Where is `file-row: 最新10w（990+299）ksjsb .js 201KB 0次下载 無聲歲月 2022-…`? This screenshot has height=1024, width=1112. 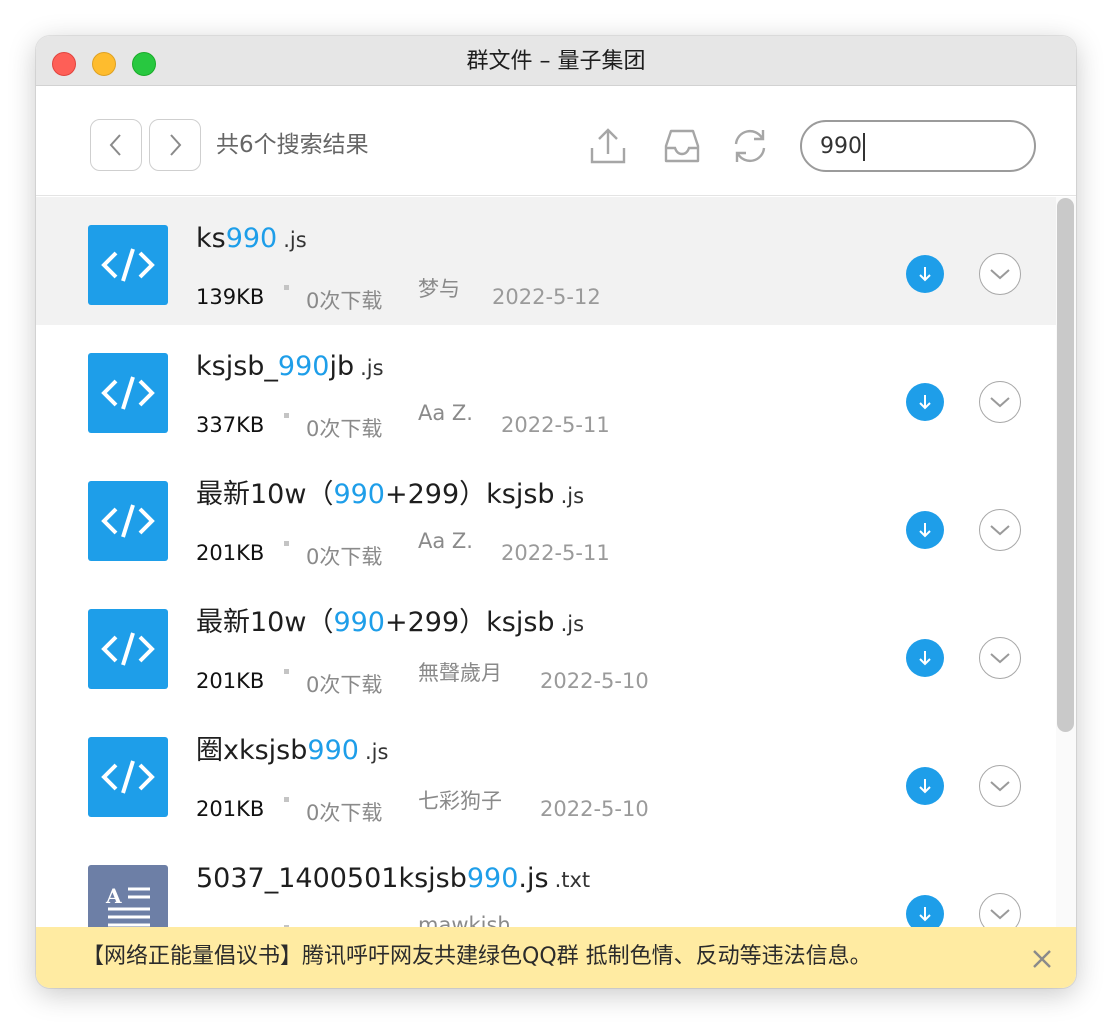 file-row: 最新10w（990+299）ksjsb .js 201KB 0次下载 無聲歲月 2022-… is located at coordinates (546, 645).